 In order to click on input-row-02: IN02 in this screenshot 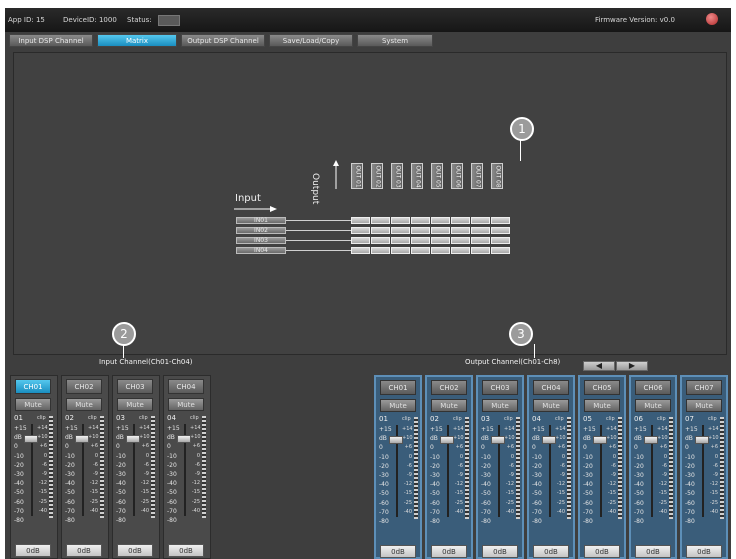, I will do `click(261, 230)`.